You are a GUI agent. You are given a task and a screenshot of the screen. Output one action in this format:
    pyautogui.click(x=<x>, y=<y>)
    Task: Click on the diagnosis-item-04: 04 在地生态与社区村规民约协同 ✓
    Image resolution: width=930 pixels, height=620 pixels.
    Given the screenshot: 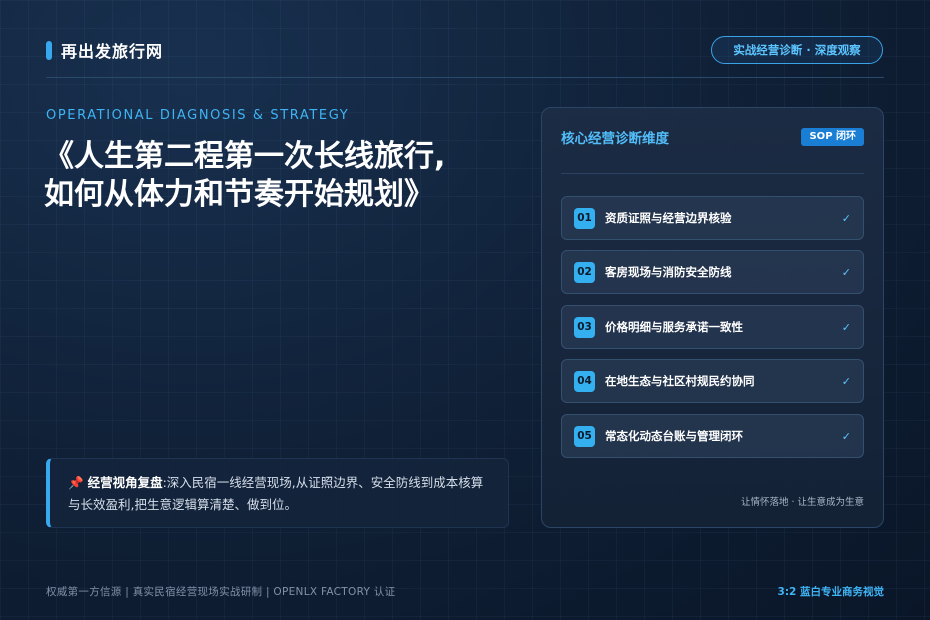 What is the action you would take?
    pyautogui.click(x=712, y=381)
    